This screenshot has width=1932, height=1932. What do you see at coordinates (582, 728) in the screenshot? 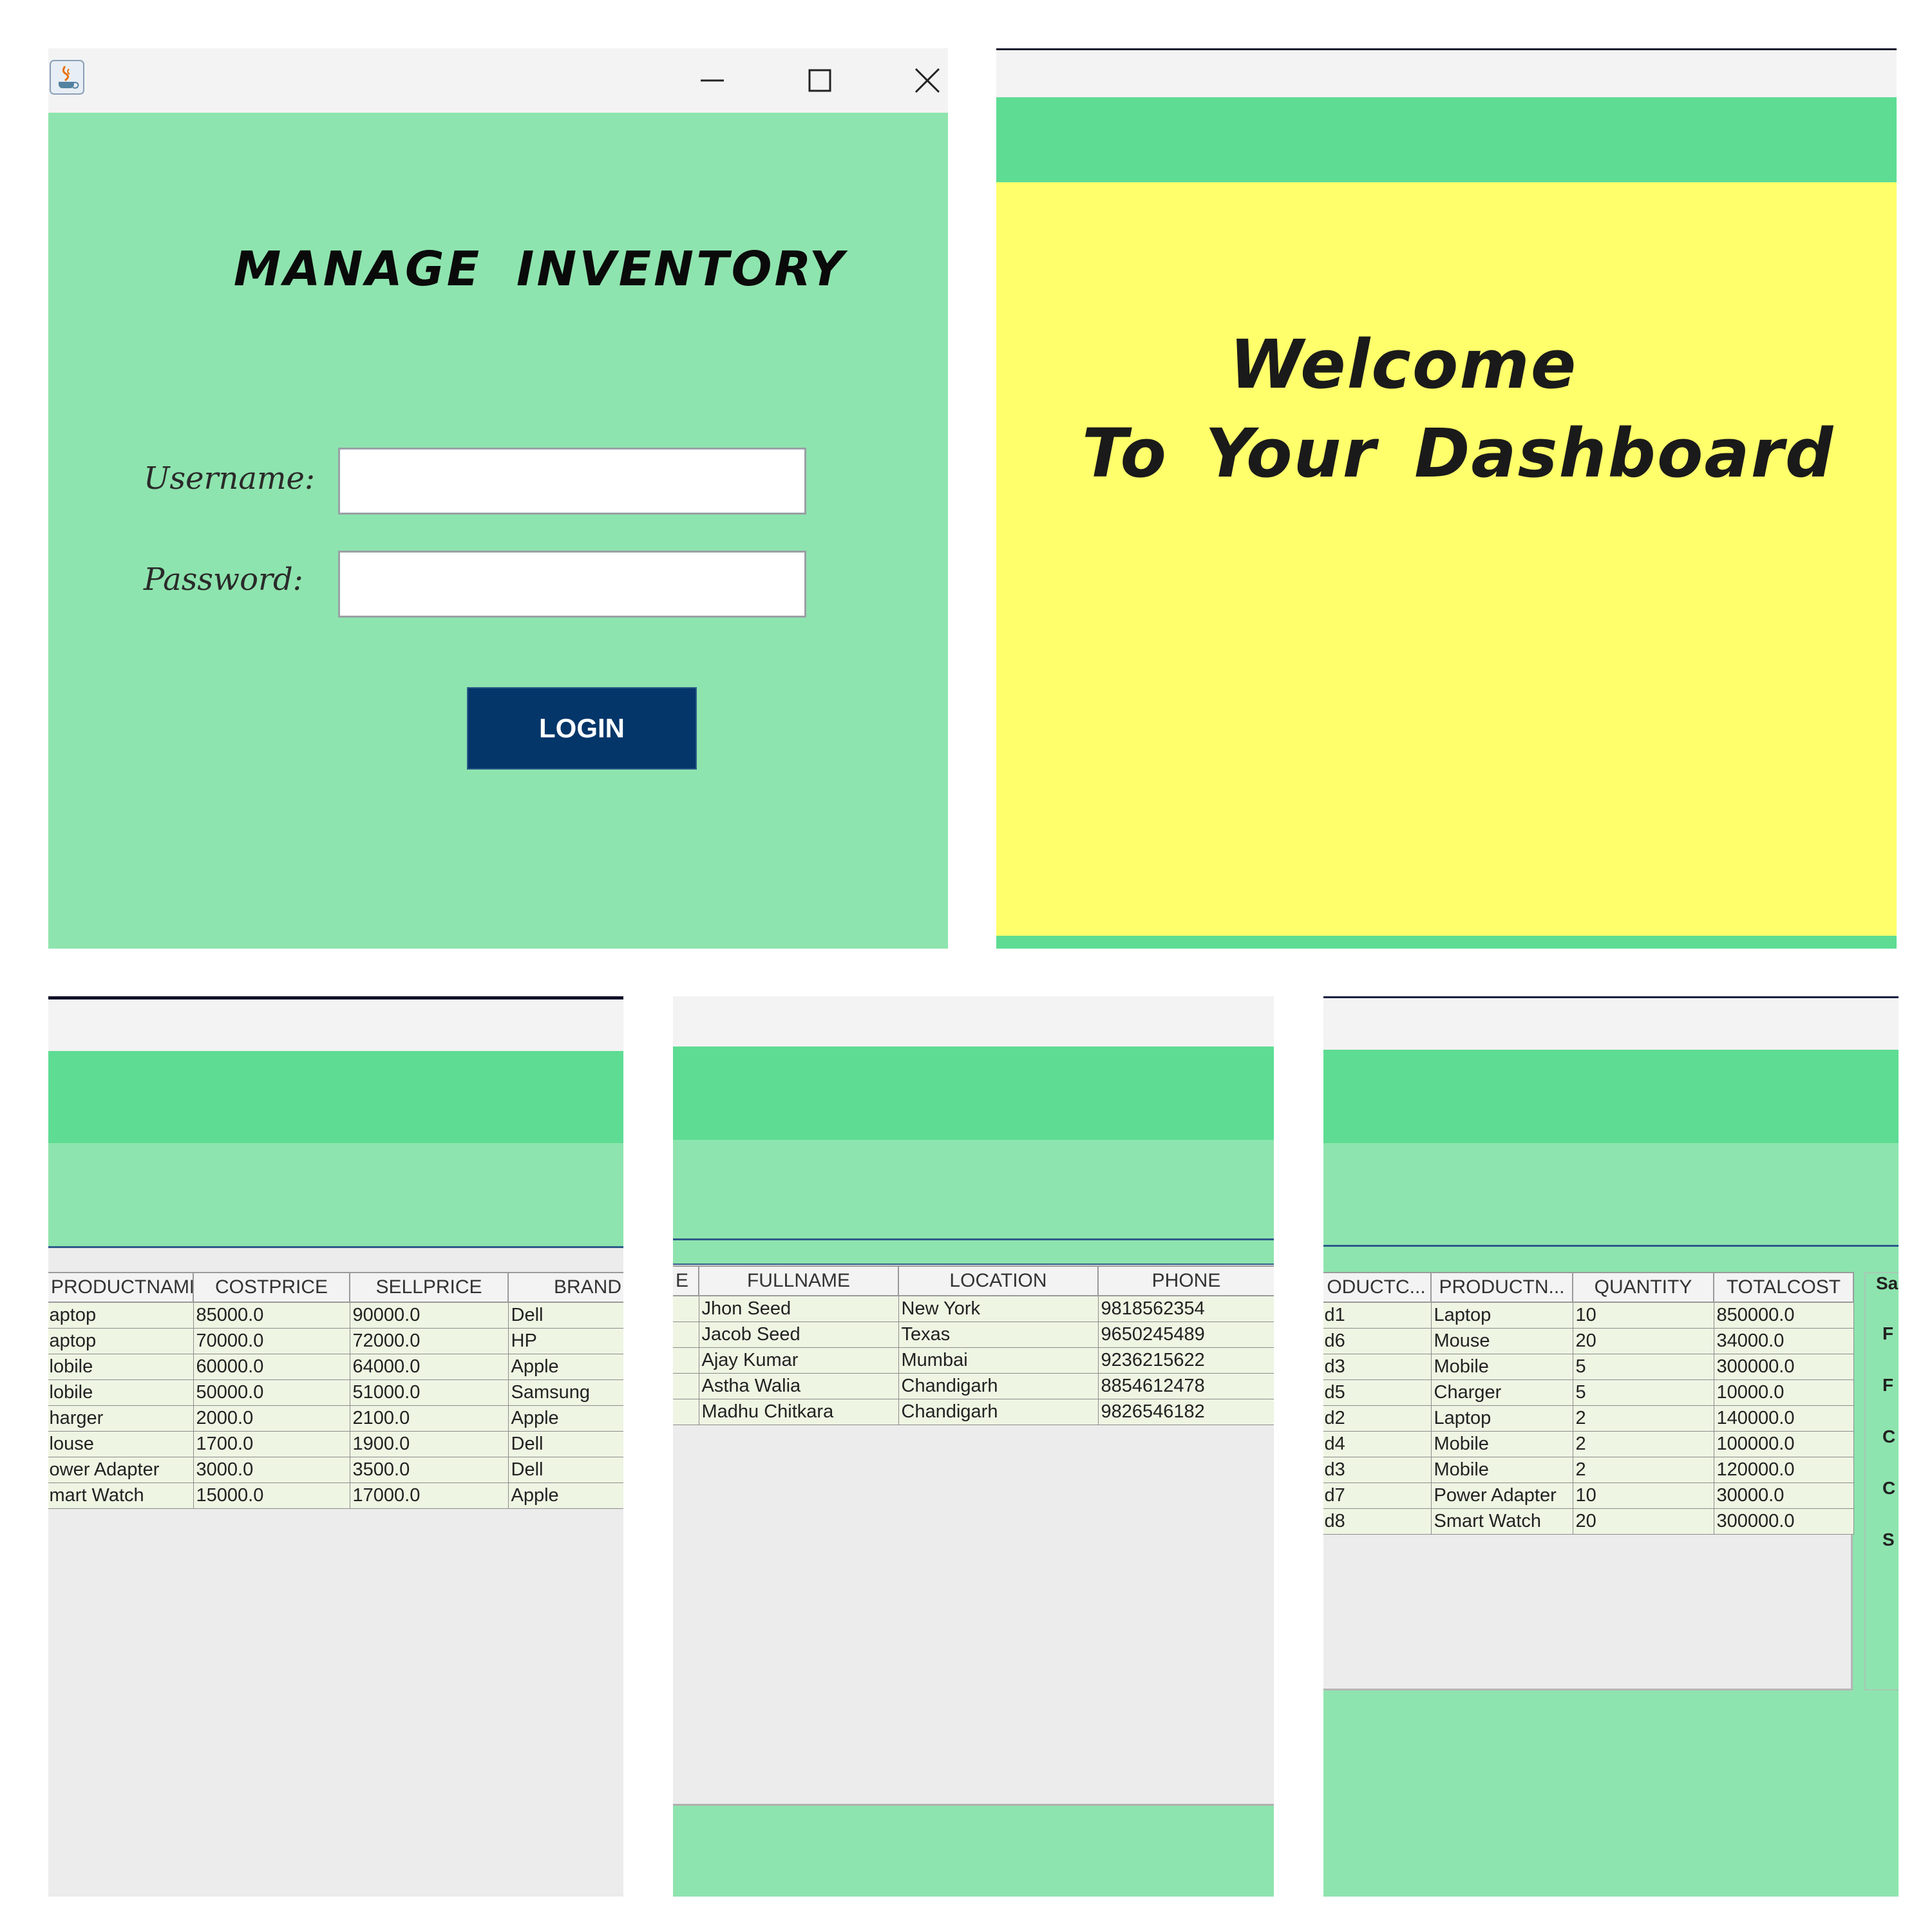
I see `login-button: LOGIN` at bounding box center [582, 728].